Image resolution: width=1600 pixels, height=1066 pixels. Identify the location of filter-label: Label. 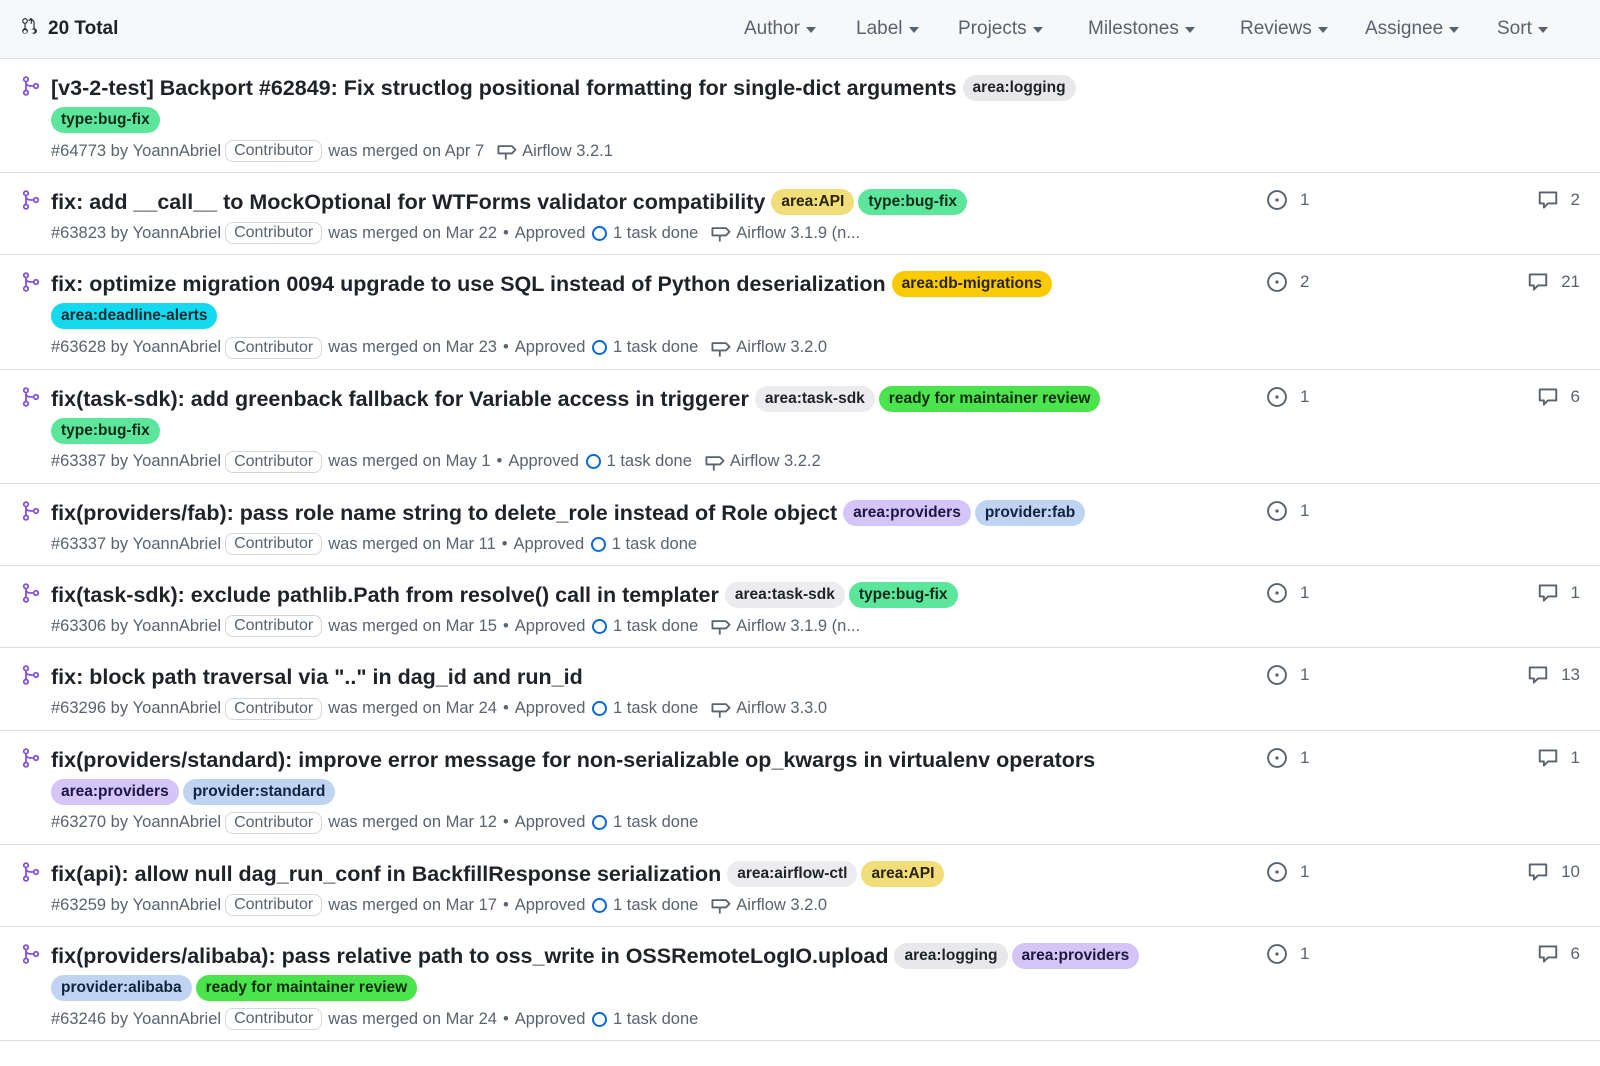
(887, 29).